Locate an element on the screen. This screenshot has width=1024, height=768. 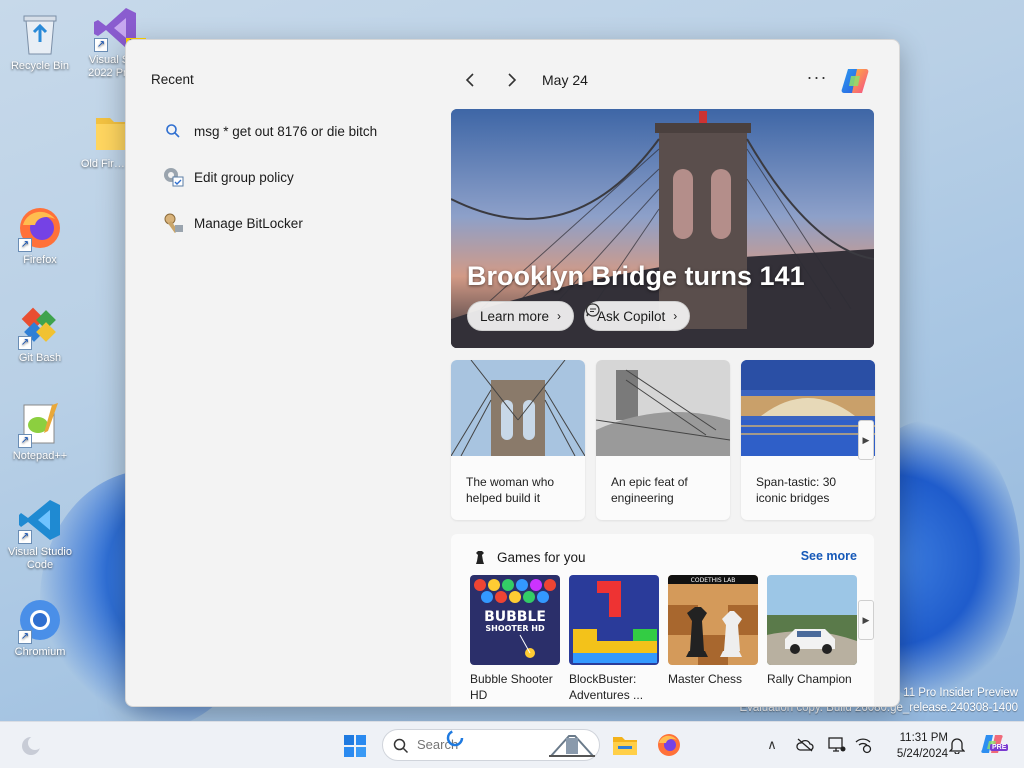
group-policy-icon is located at coordinates (173, 177).